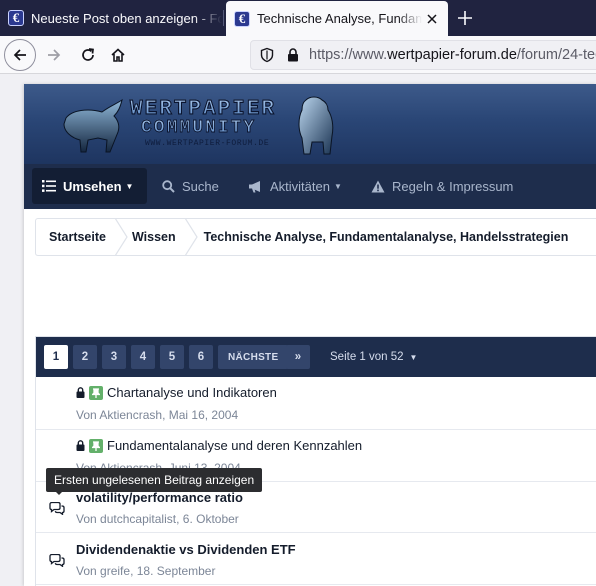 The width and height of the screenshot is (596, 586). I want to click on plus-icon, so click(465, 18).